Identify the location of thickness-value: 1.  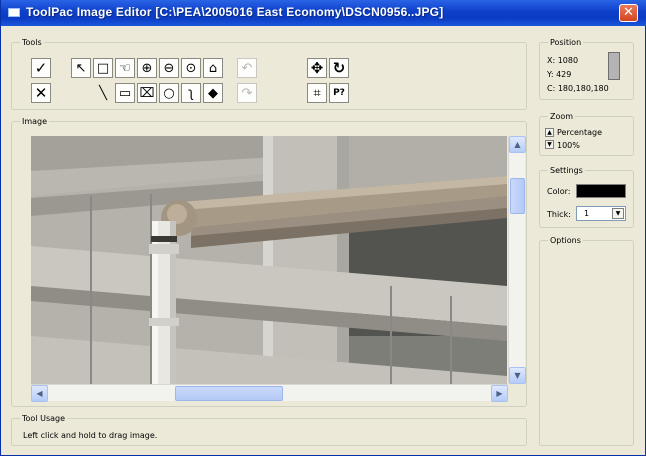
(587, 213).